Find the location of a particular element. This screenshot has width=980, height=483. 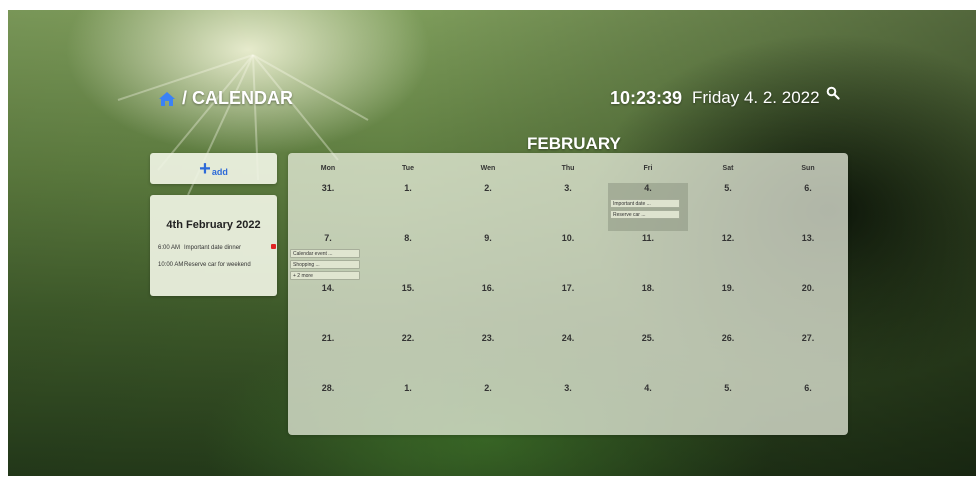

day-number: 22. is located at coordinates (408, 338).